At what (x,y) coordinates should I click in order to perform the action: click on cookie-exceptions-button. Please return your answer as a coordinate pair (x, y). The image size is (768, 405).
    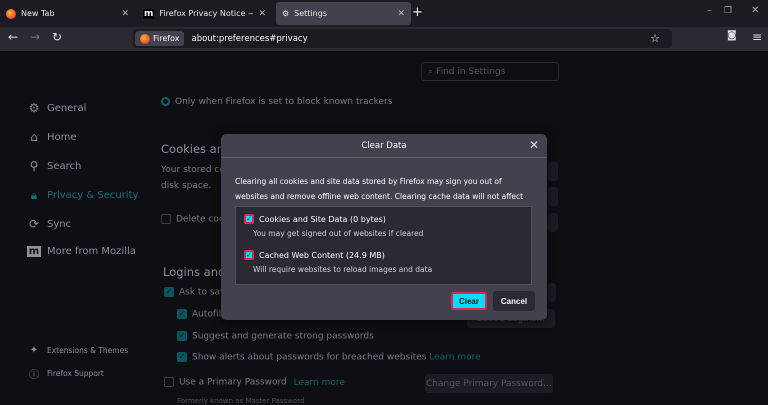
    Looking at the image, I should click on (553, 222).